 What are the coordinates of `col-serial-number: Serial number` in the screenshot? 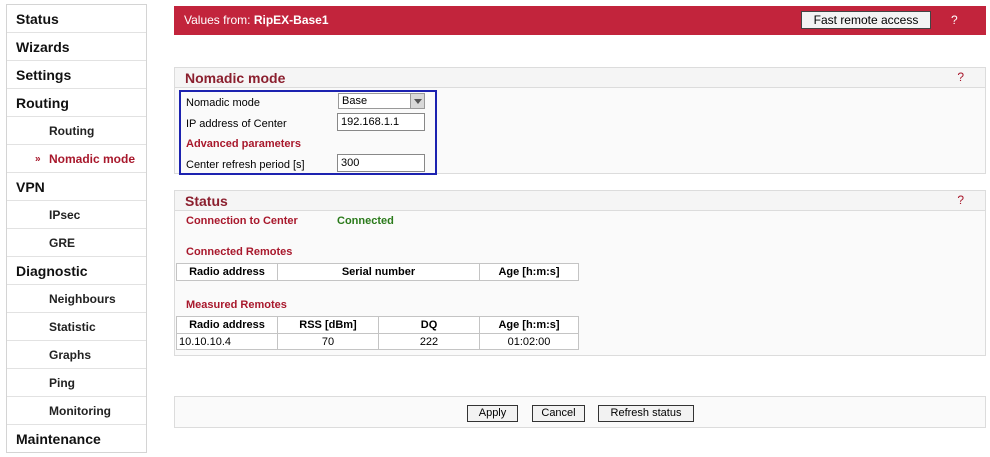 It's located at (378, 272).